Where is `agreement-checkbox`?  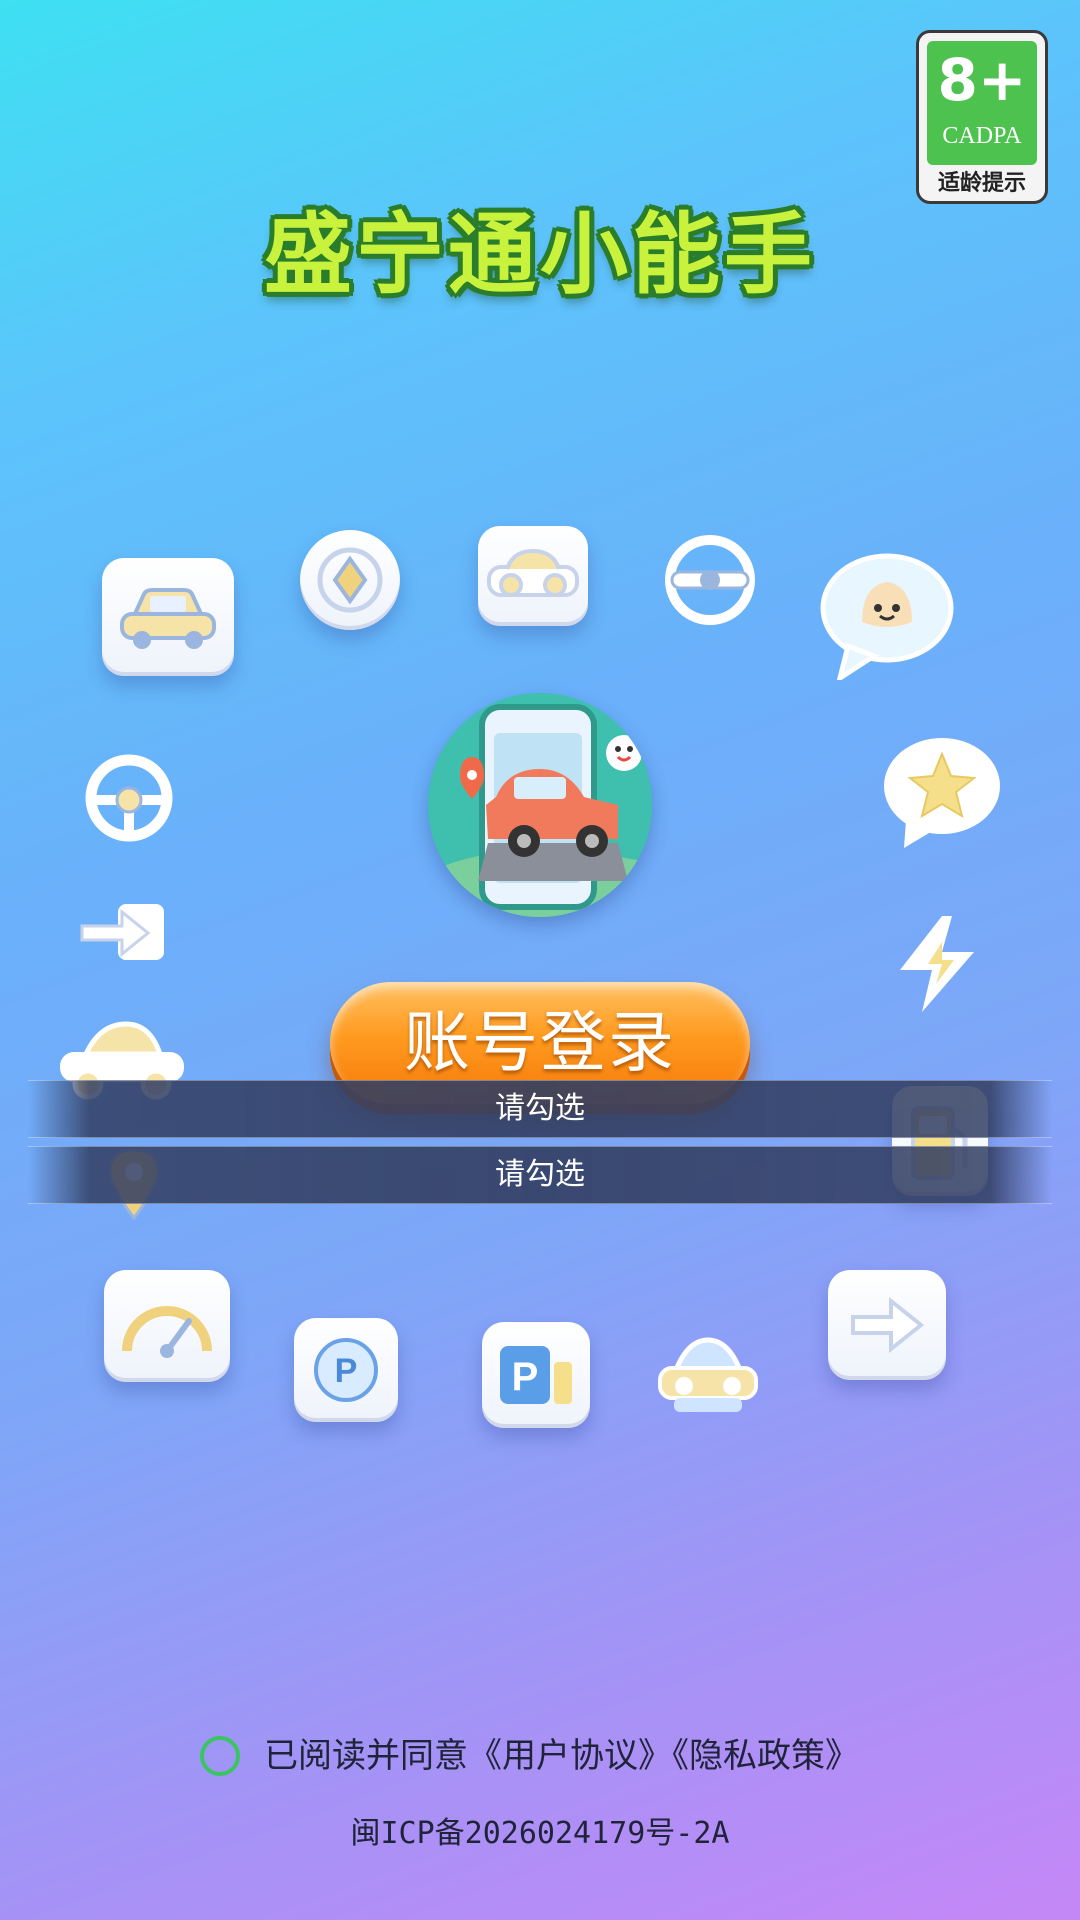
agreement-checkbox is located at coordinates (220, 1756).